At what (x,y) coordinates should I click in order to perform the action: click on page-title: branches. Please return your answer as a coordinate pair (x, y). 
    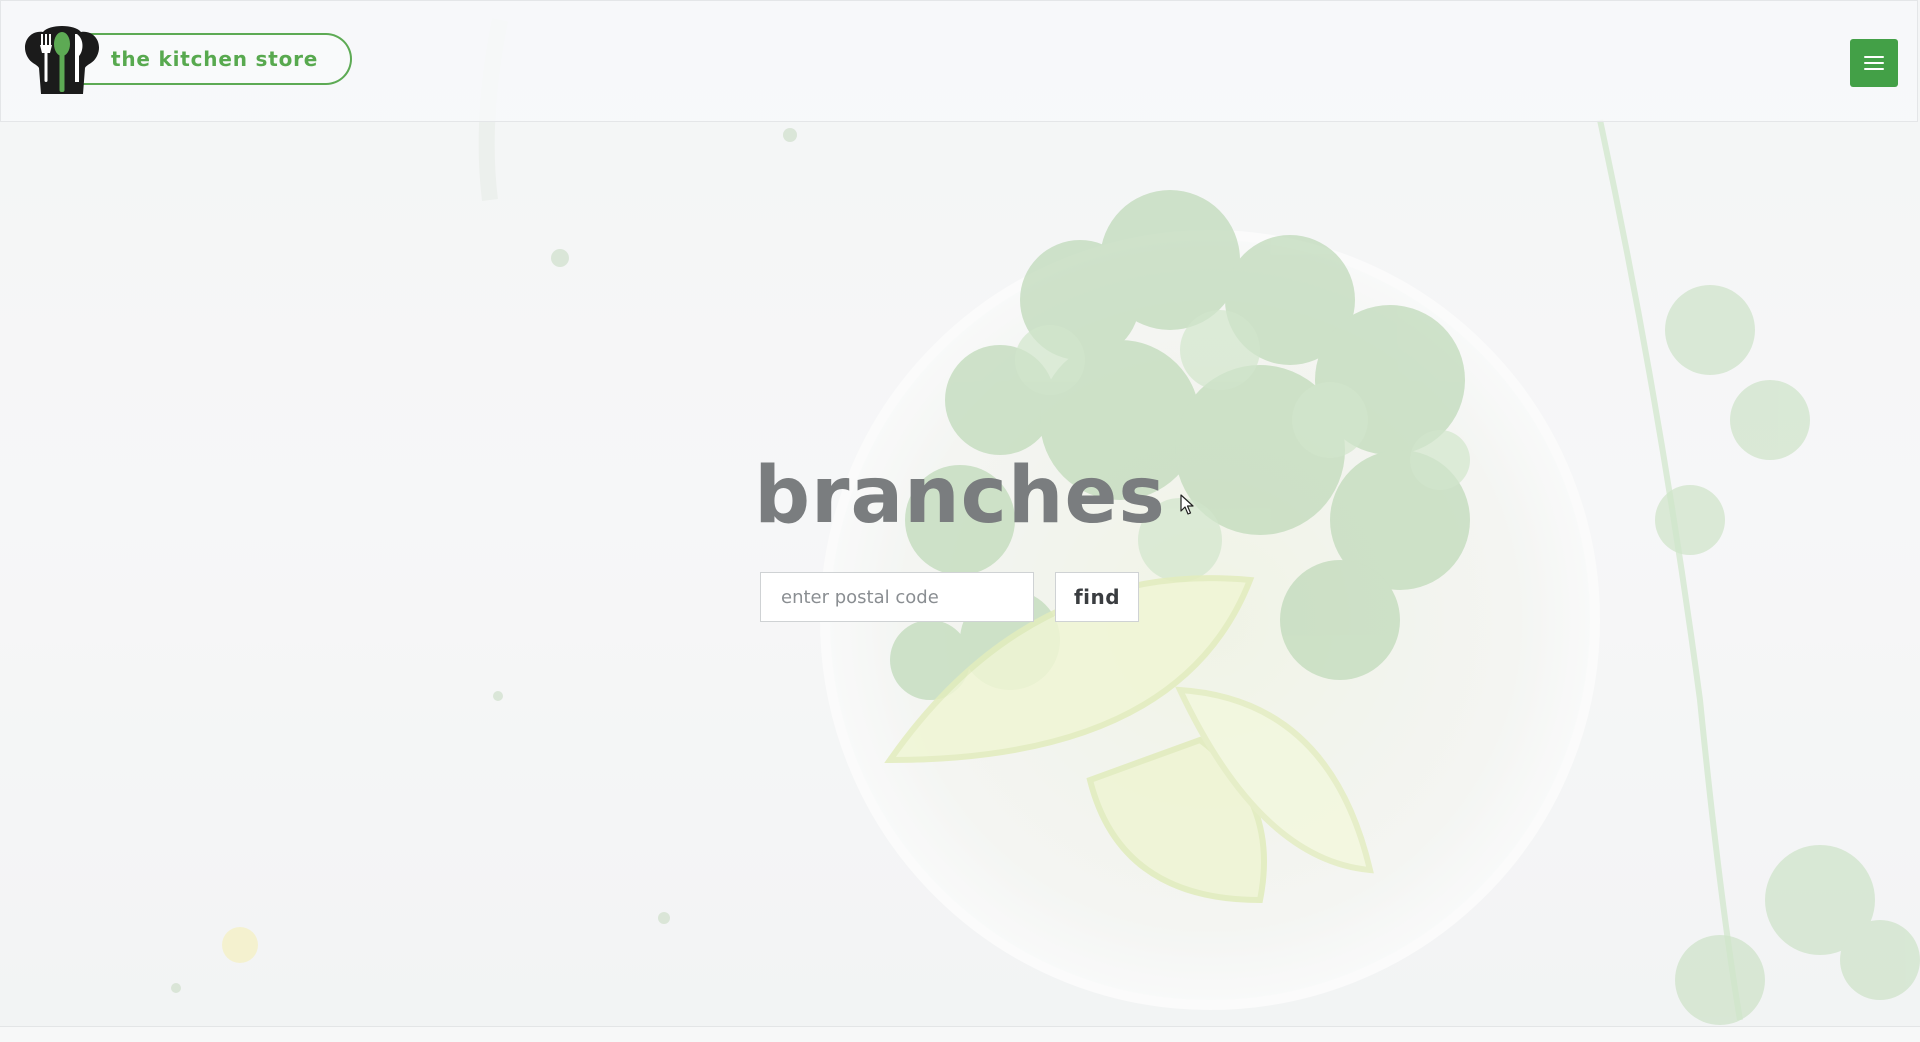
    Looking at the image, I should click on (960, 496).